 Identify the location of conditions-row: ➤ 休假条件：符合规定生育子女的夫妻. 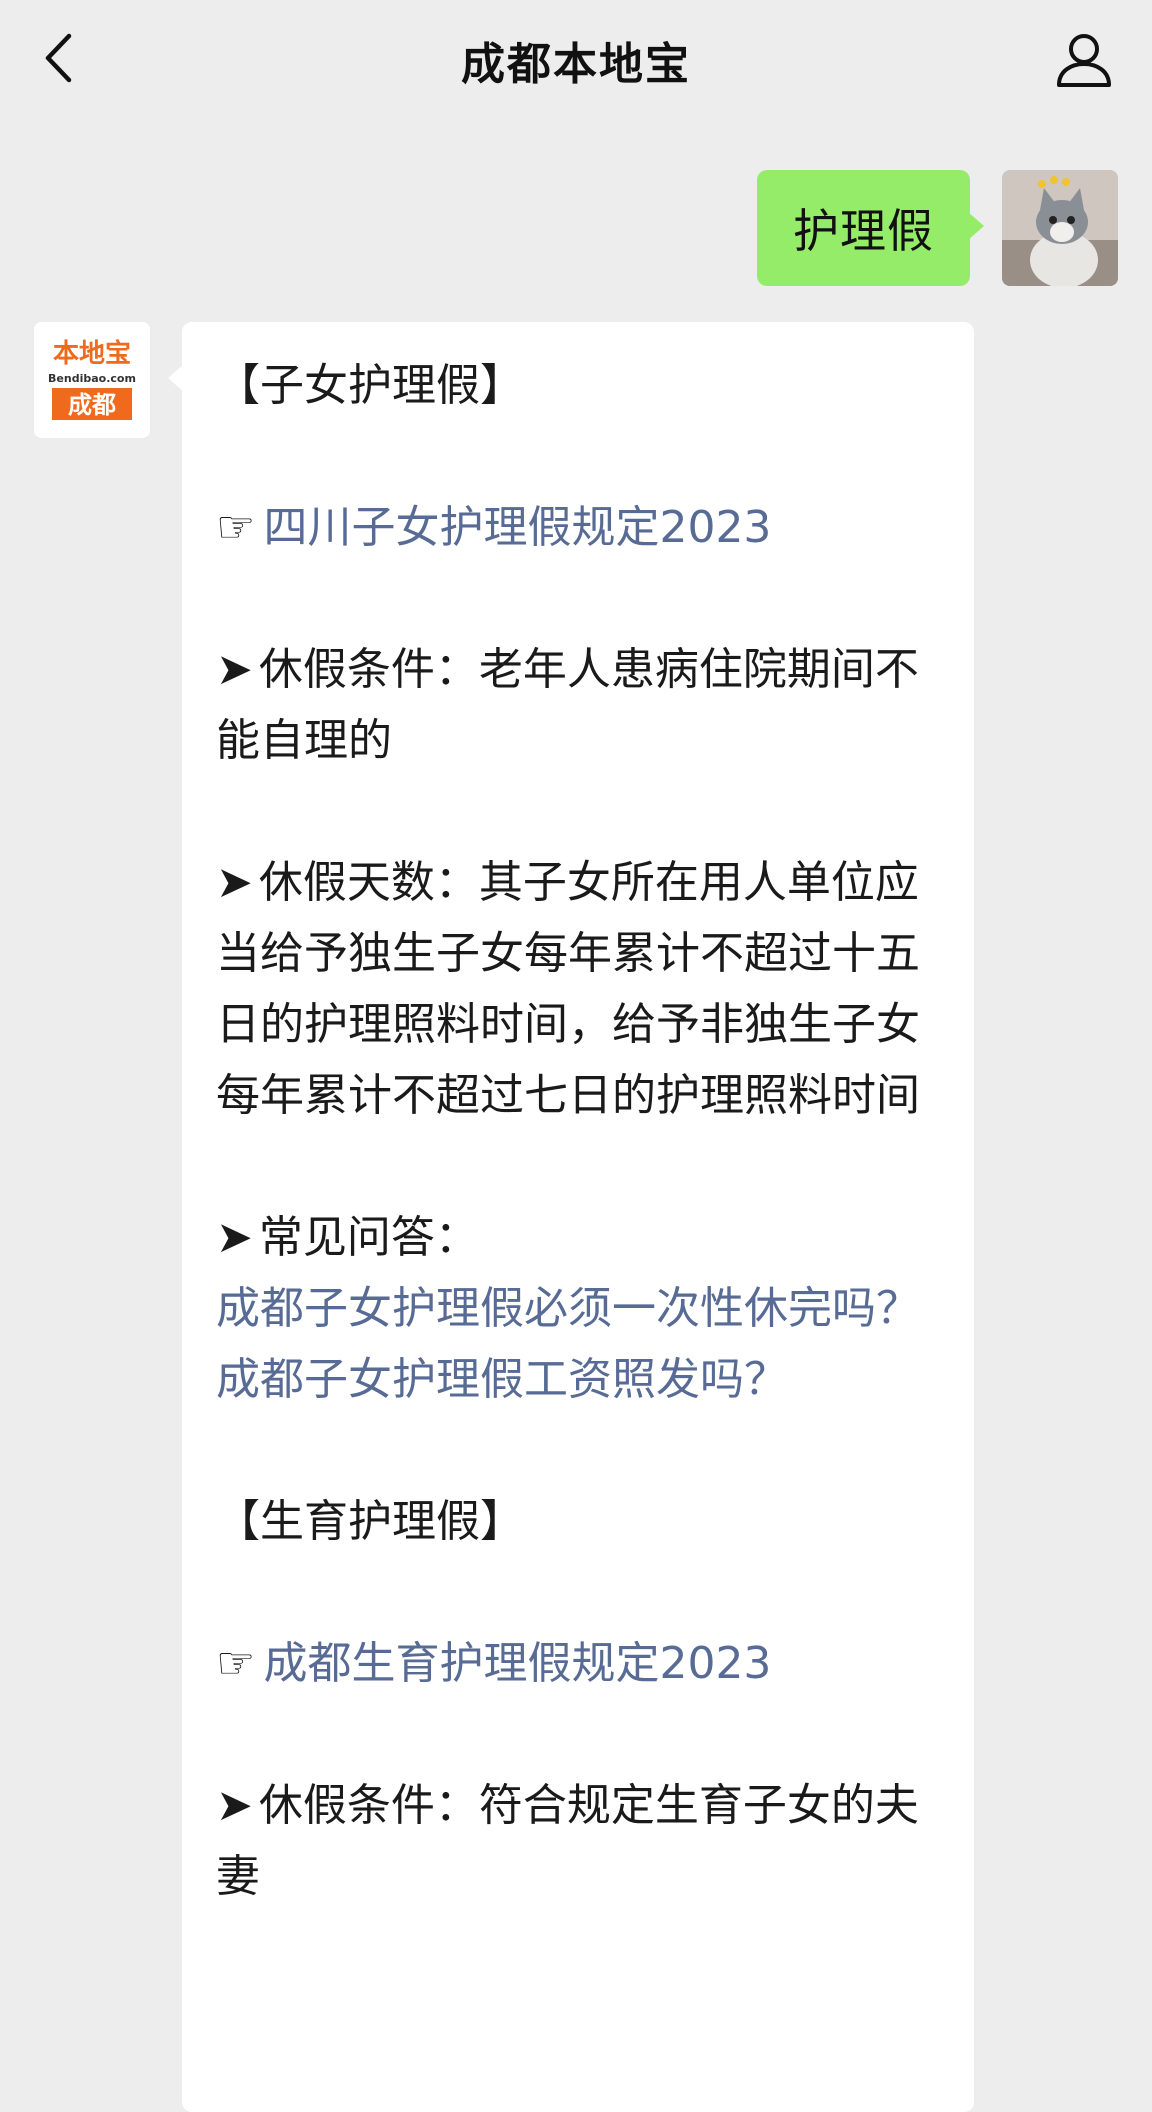
(583, 1841).